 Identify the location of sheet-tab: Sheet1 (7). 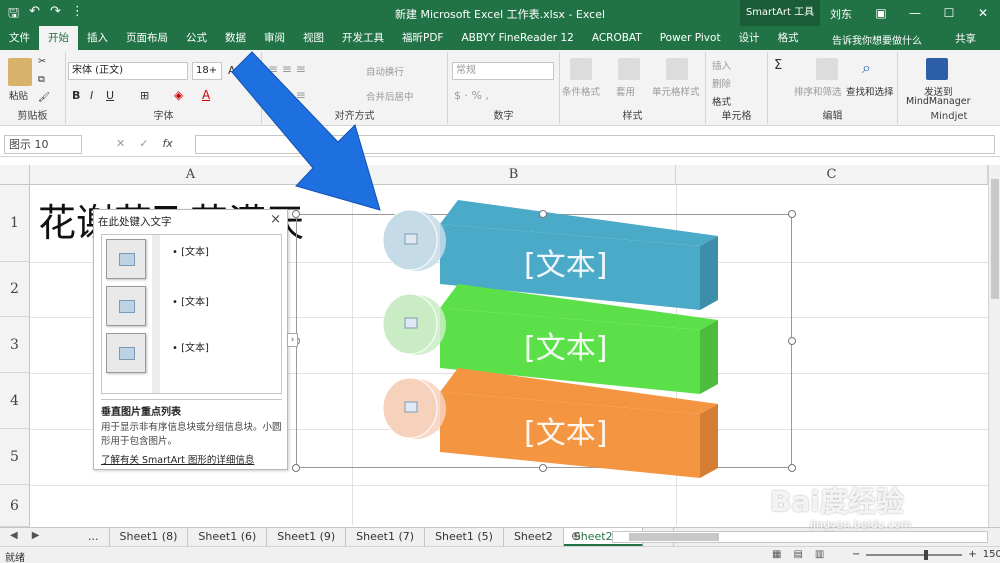
(386, 537).